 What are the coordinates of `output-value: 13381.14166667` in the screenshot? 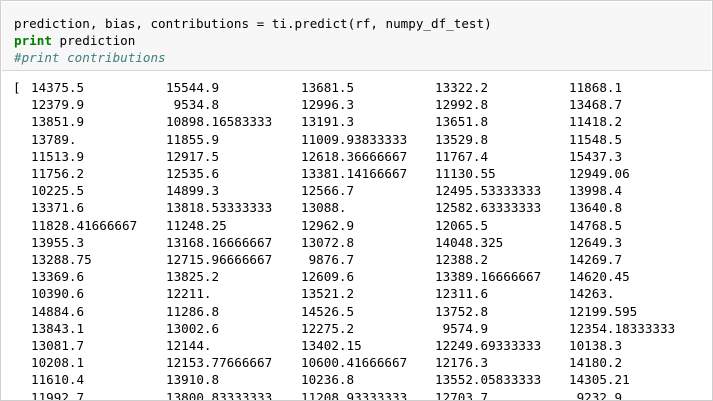 It's located at (354, 173).